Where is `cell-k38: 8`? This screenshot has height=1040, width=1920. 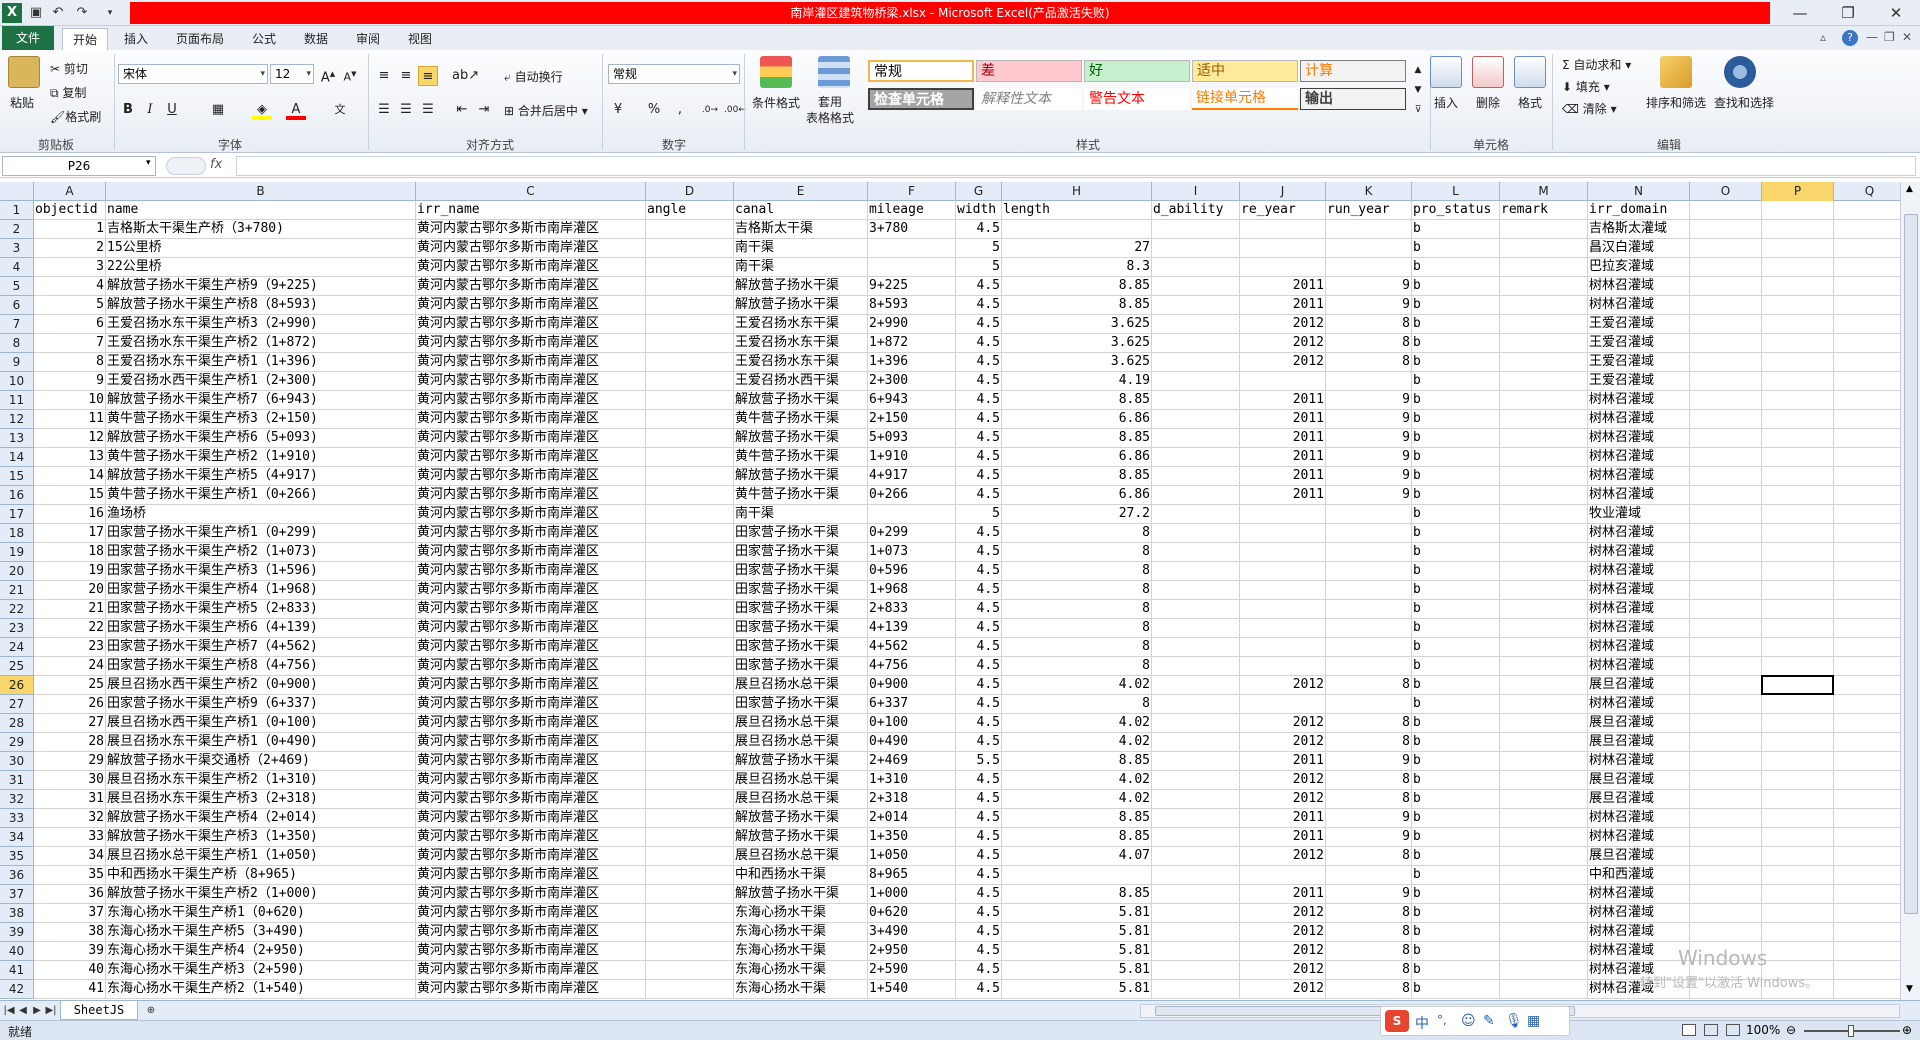
cell-k38: 8 is located at coordinates (1369, 913).